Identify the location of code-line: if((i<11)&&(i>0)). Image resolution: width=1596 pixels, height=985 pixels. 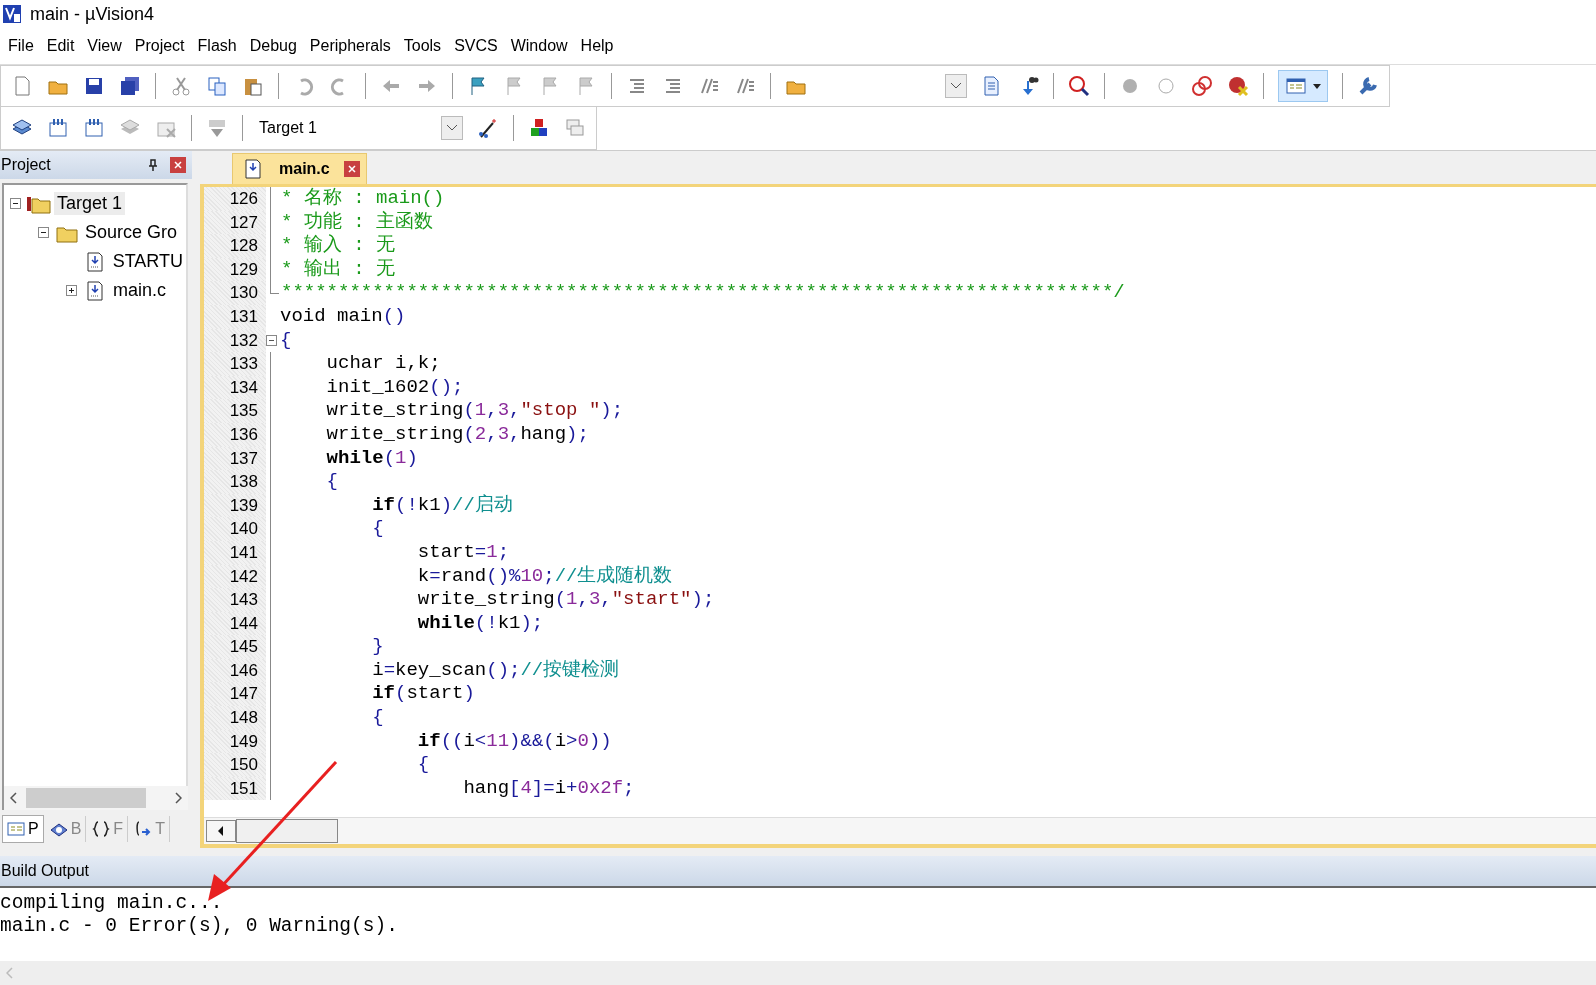
(514, 741).